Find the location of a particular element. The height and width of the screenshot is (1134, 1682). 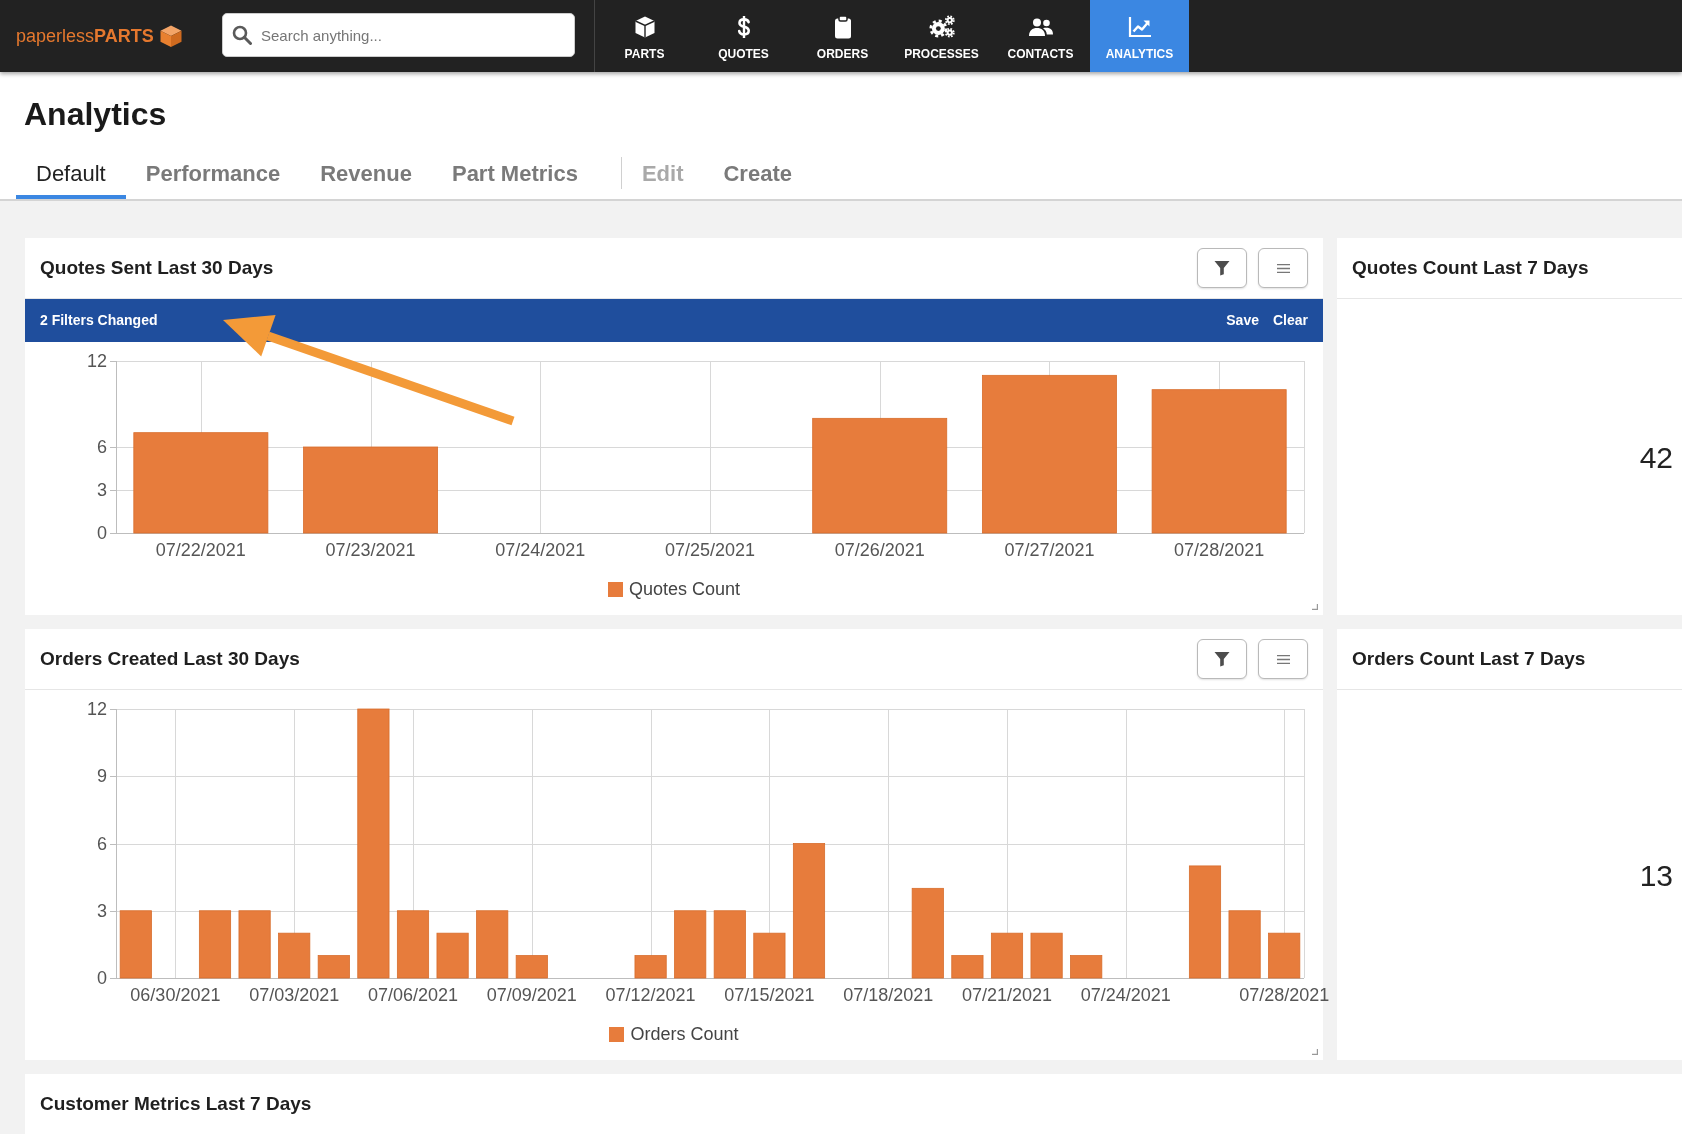

axis-tick-label: 07/21/2021 is located at coordinates (1007, 995).